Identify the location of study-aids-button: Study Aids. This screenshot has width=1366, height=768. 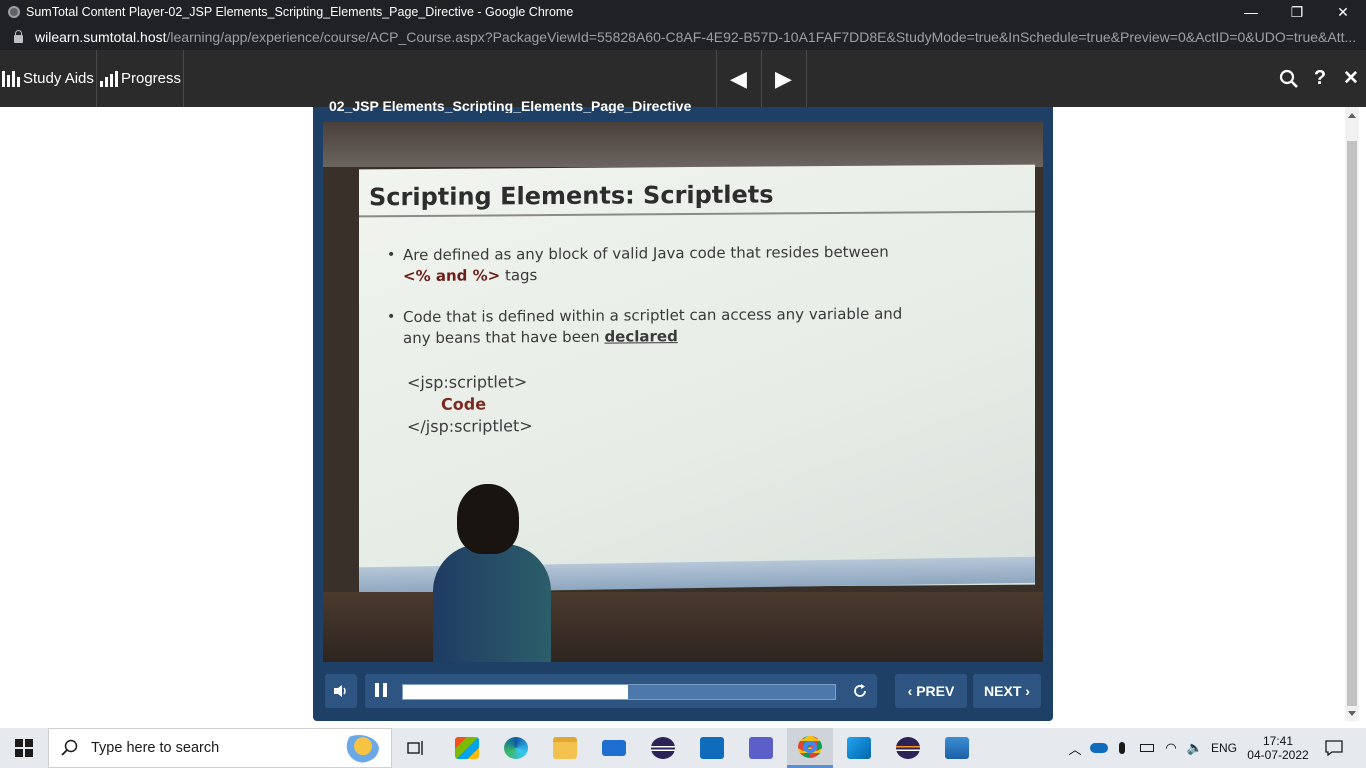
(48, 78).